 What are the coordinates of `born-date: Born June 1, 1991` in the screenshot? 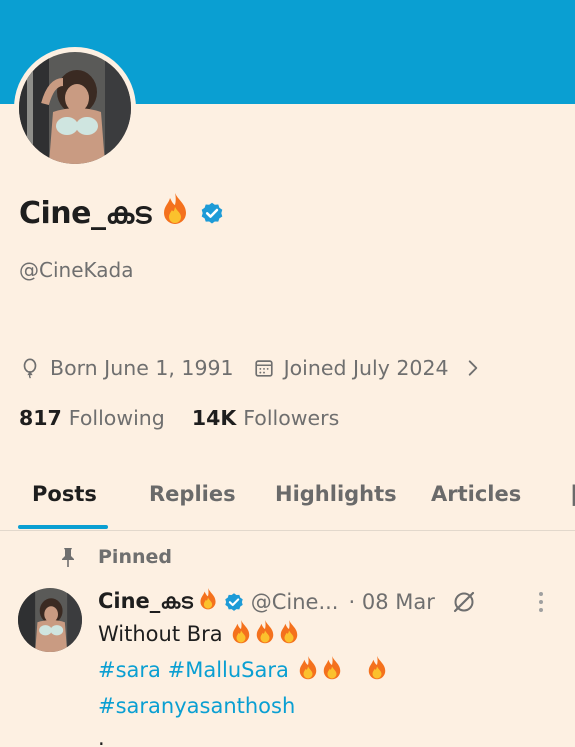 It's located at (142, 368).